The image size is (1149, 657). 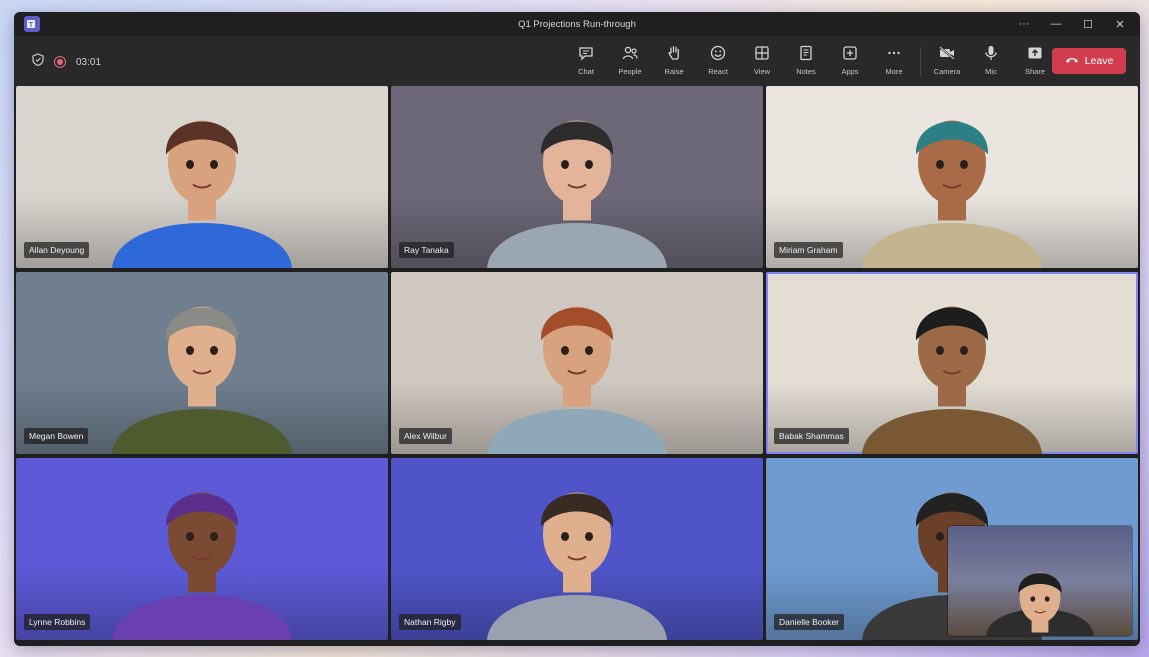 What do you see at coordinates (586, 71) in the screenshot?
I see `tool-label: Chat` at bounding box center [586, 71].